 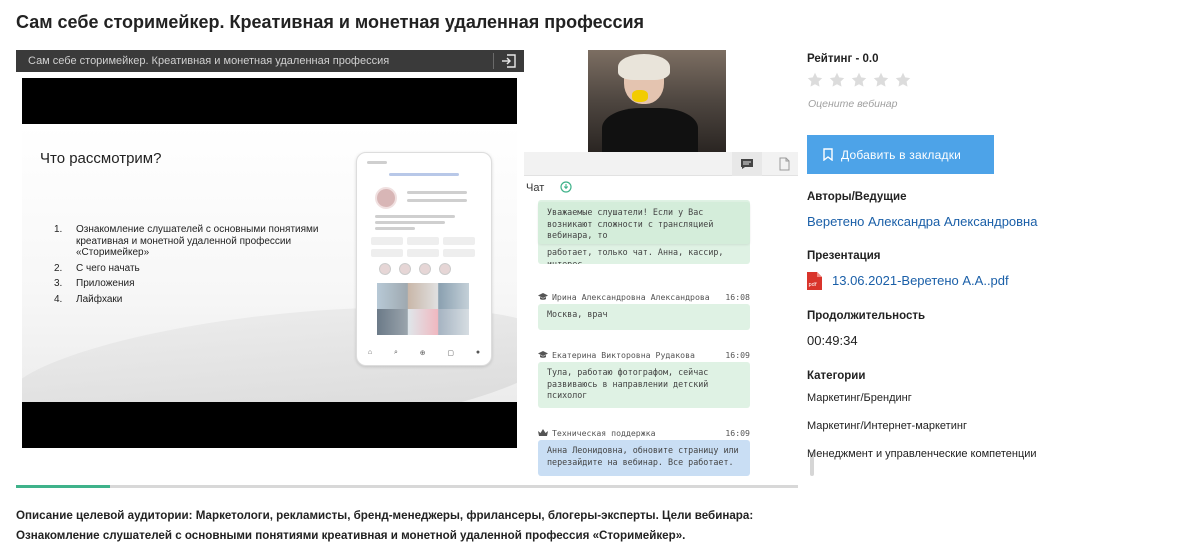 I want to click on add-bookmark-label: Добавить в закладки, so click(x=901, y=154).